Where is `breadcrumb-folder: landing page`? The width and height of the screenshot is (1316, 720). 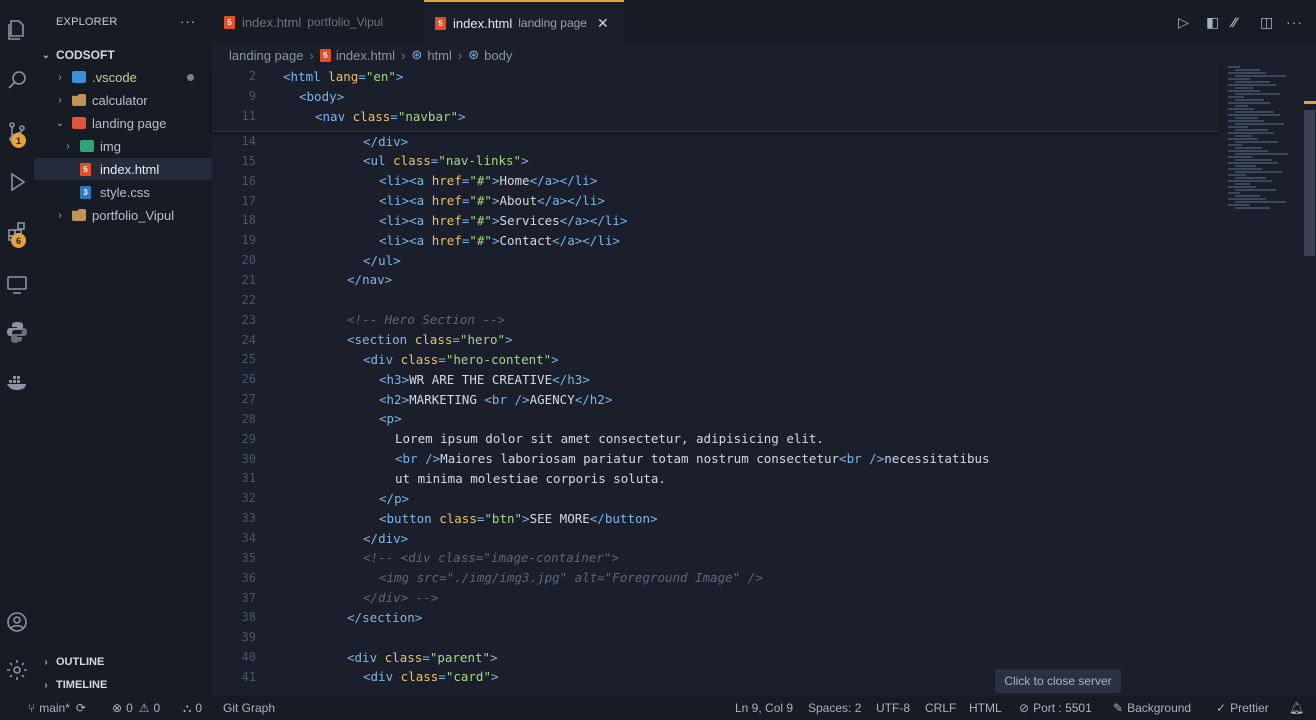
breadcrumb-folder: landing page is located at coordinates (266, 55).